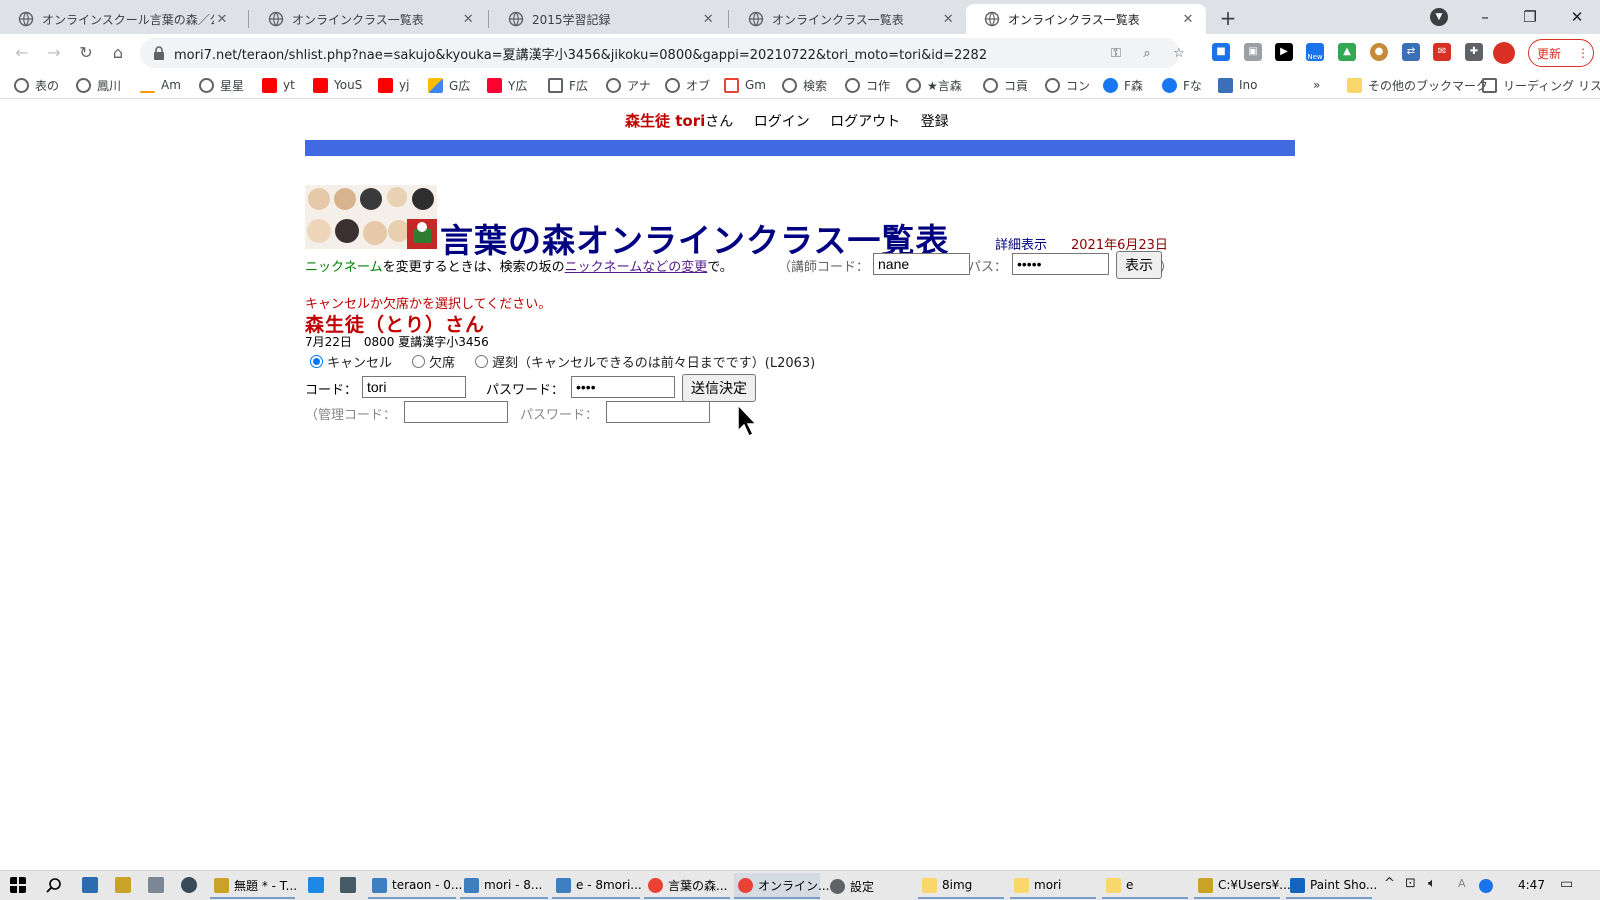 The width and height of the screenshot is (1600, 900). Describe the element at coordinates (1411, 52) in the screenshot. I see `extension-translate-icon: ⇄` at that location.